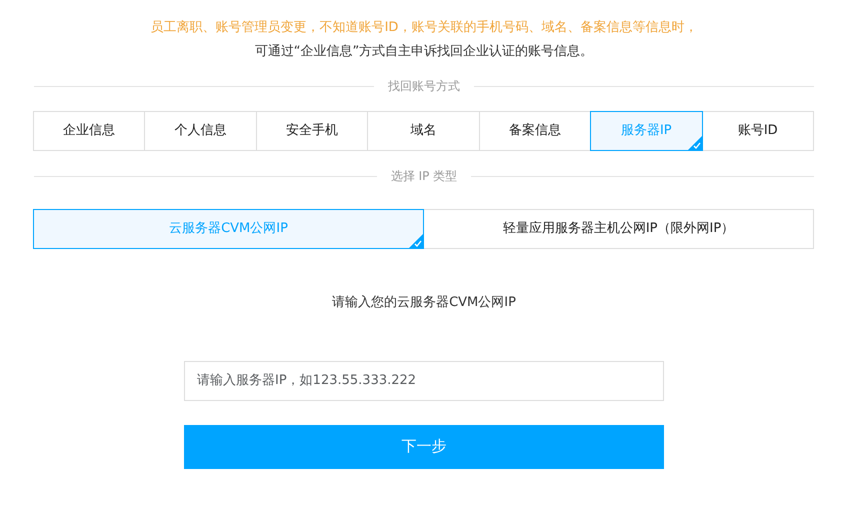 The width and height of the screenshot is (848, 522). Describe the element at coordinates (200, 131) in the screenshot. I see `option-tab: 个人信息` at that location.